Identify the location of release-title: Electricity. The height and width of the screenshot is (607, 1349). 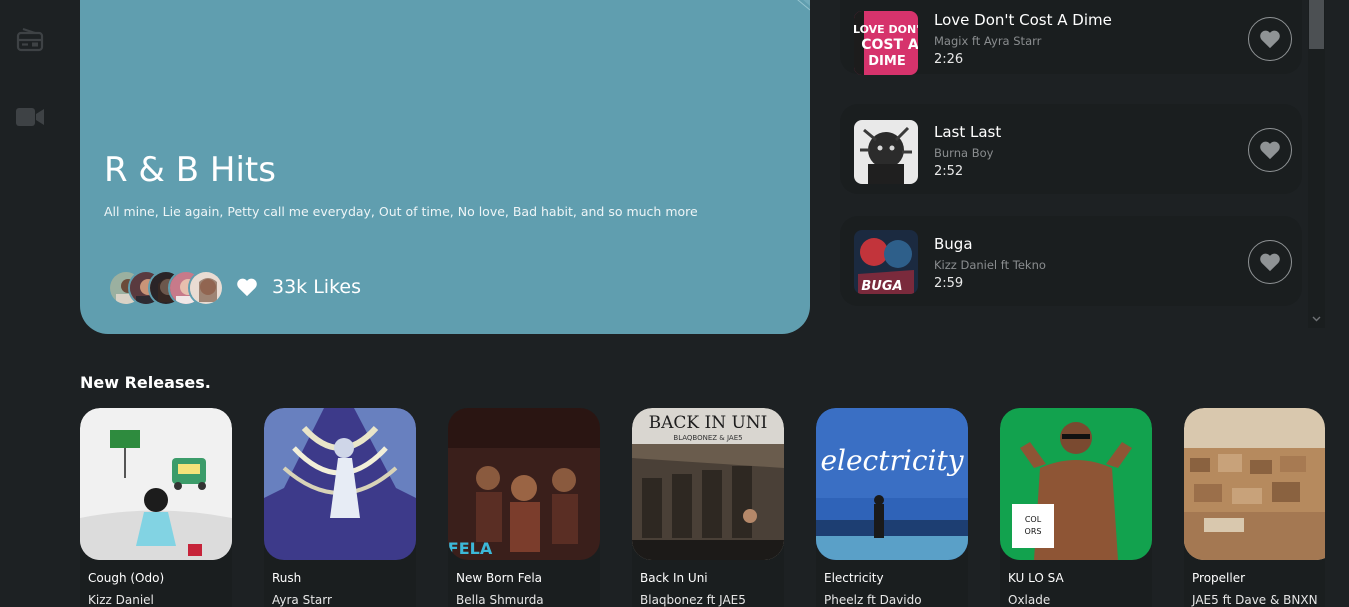
(854, 578).